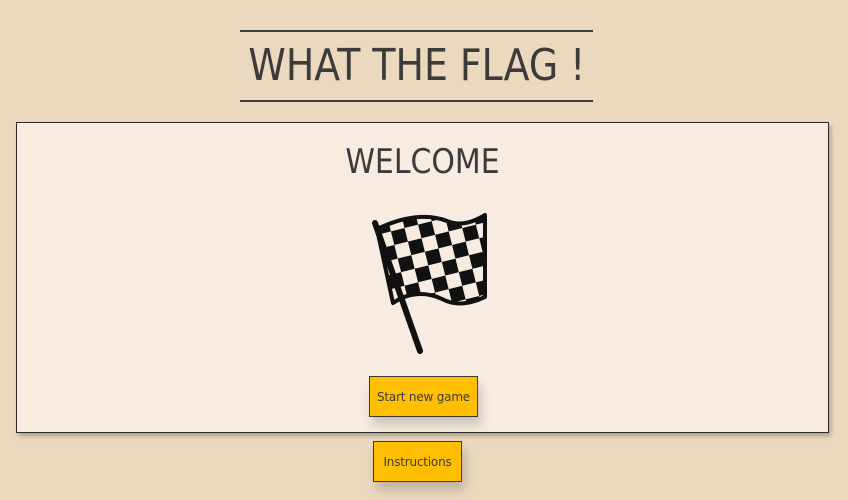  I want to click on page-title: WHAT THE FLAG !, so click(416, 65).